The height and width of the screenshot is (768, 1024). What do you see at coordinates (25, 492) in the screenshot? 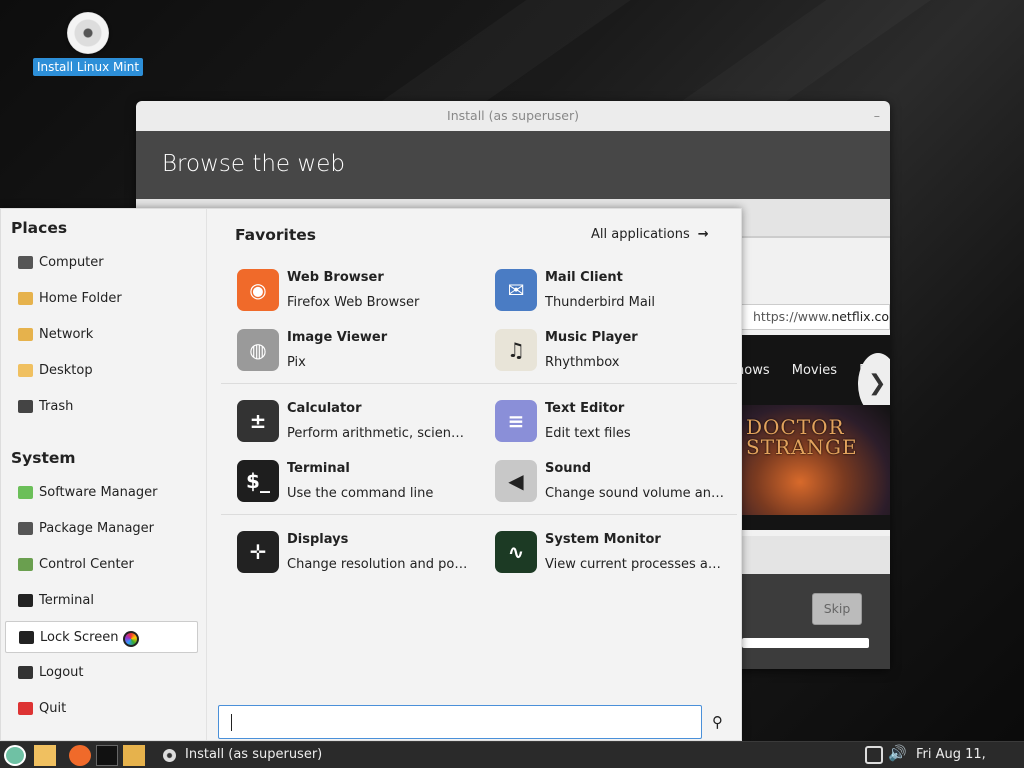
I see `software-manager-icon` at bounding box center [25, 492].